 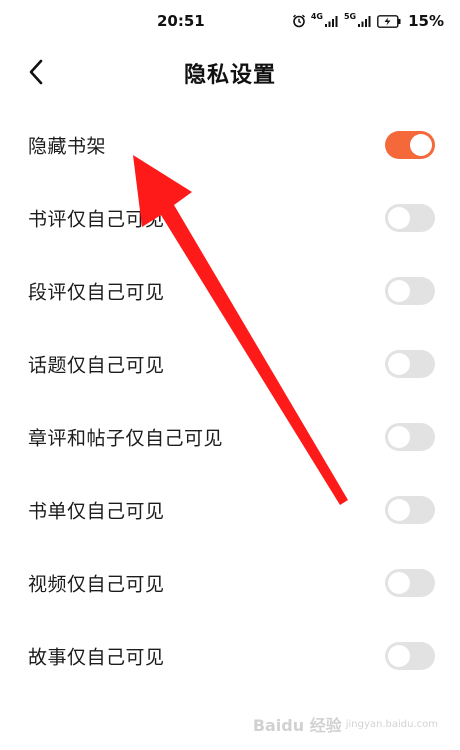 I want to click on setting-label: 段评仅自己可见, so click(x=96, y=292).